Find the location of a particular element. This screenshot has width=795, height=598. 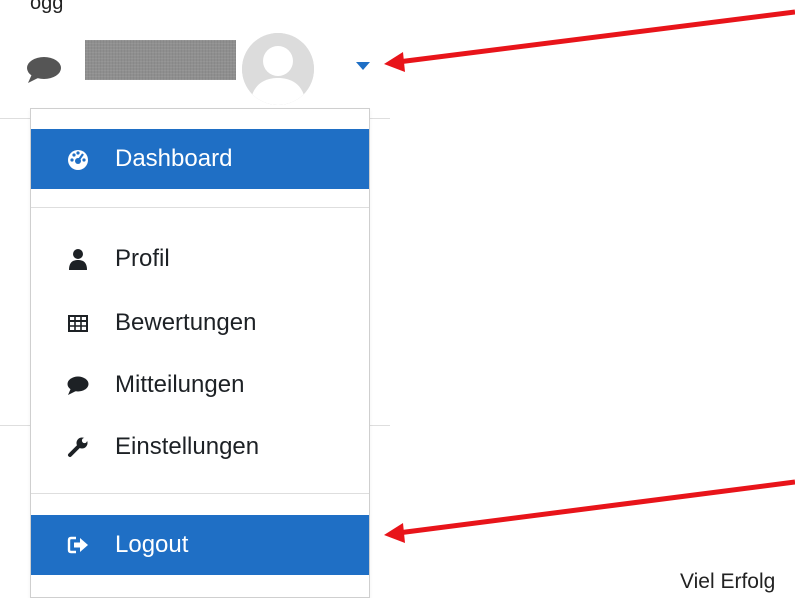

user-avatar is located at coordinates (278, 69).